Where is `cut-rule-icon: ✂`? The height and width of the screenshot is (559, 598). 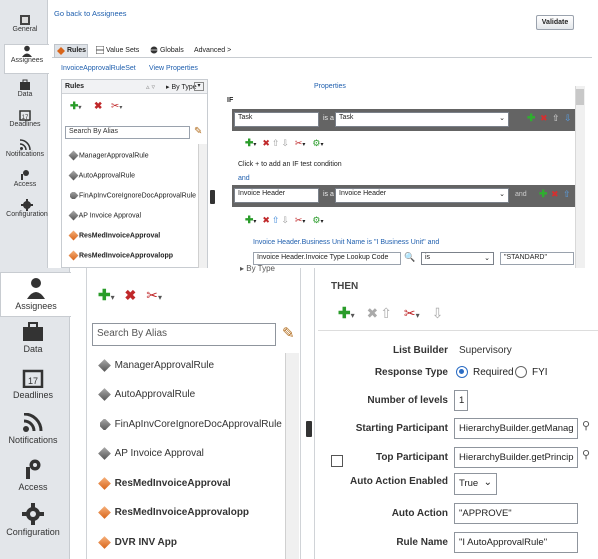 cut-rule-icon: ✂ is located at coordinates (152, 295).